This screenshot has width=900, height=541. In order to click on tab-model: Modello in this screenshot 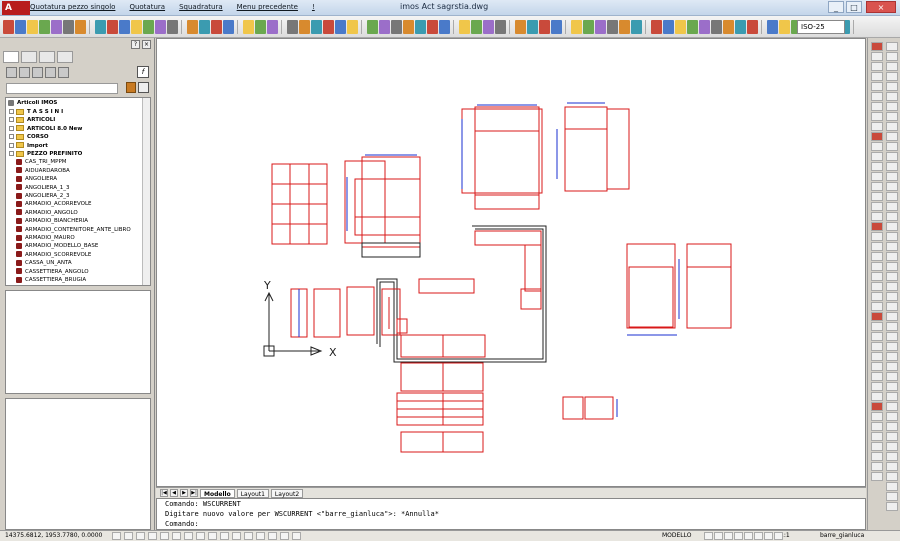, I will do `click(217, 493)`.